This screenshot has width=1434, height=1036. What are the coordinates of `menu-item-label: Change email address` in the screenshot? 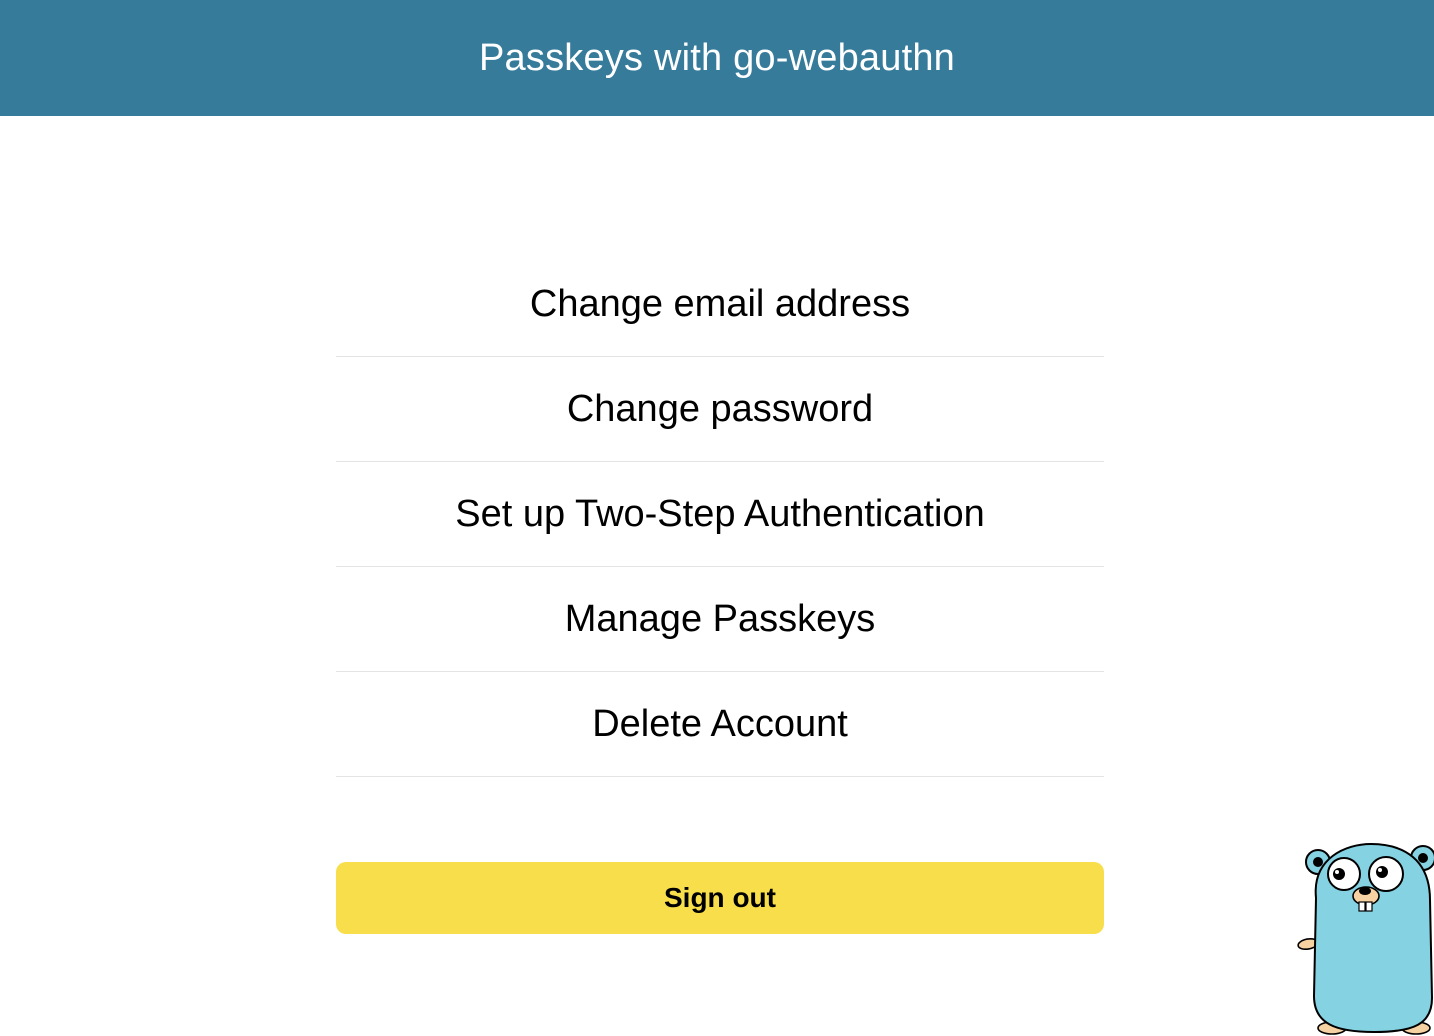 It's located at (720, 303).